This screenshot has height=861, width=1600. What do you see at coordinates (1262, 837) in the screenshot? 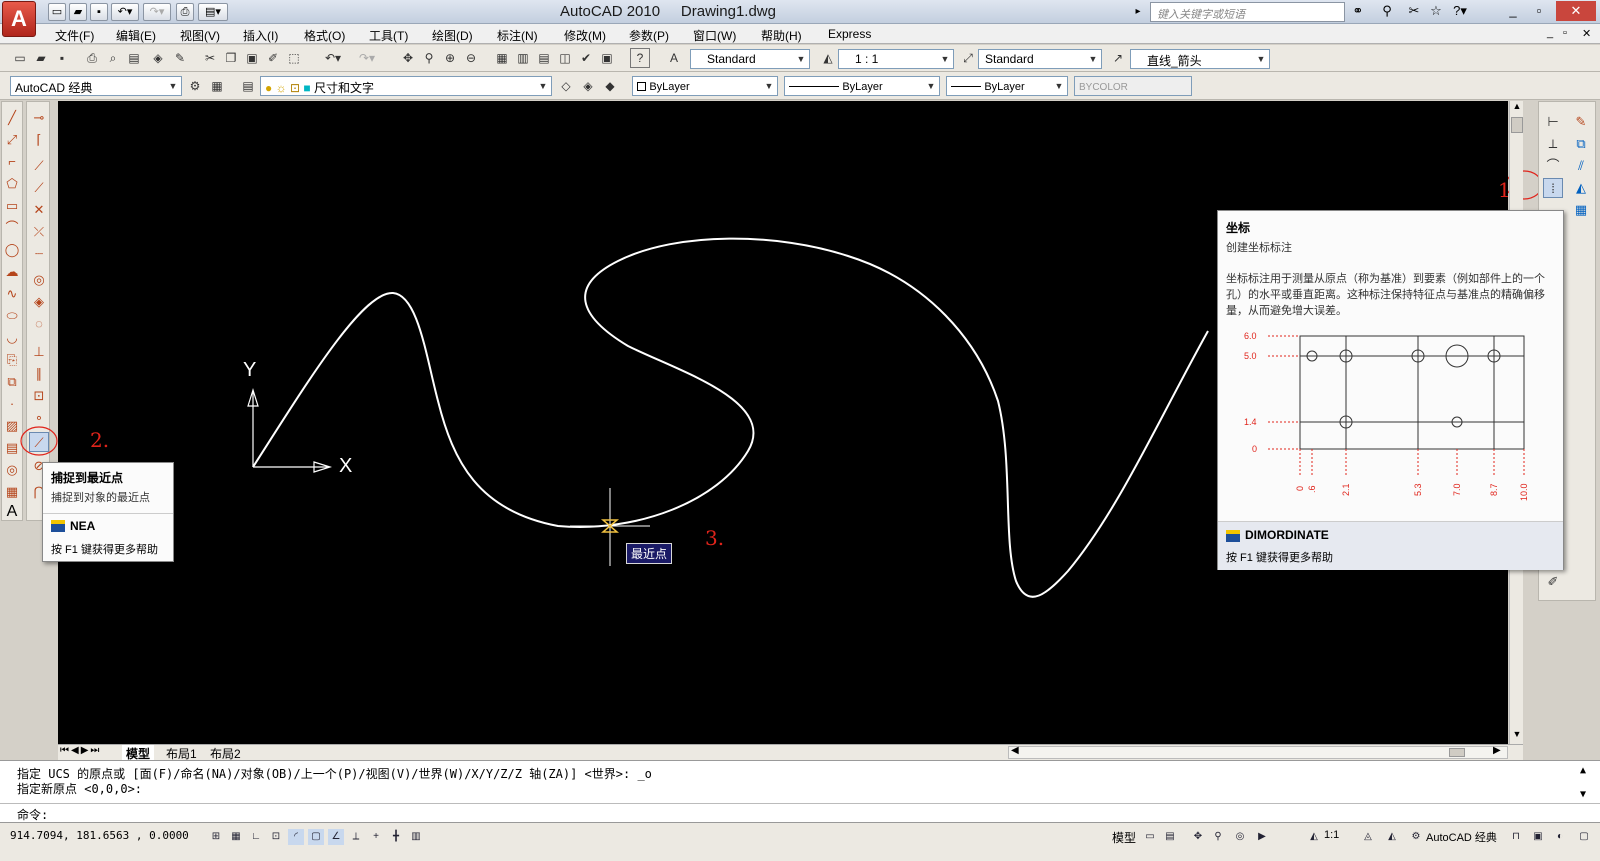
I see `showmotion-icon: ▶` at bounding box center [1262, 837].